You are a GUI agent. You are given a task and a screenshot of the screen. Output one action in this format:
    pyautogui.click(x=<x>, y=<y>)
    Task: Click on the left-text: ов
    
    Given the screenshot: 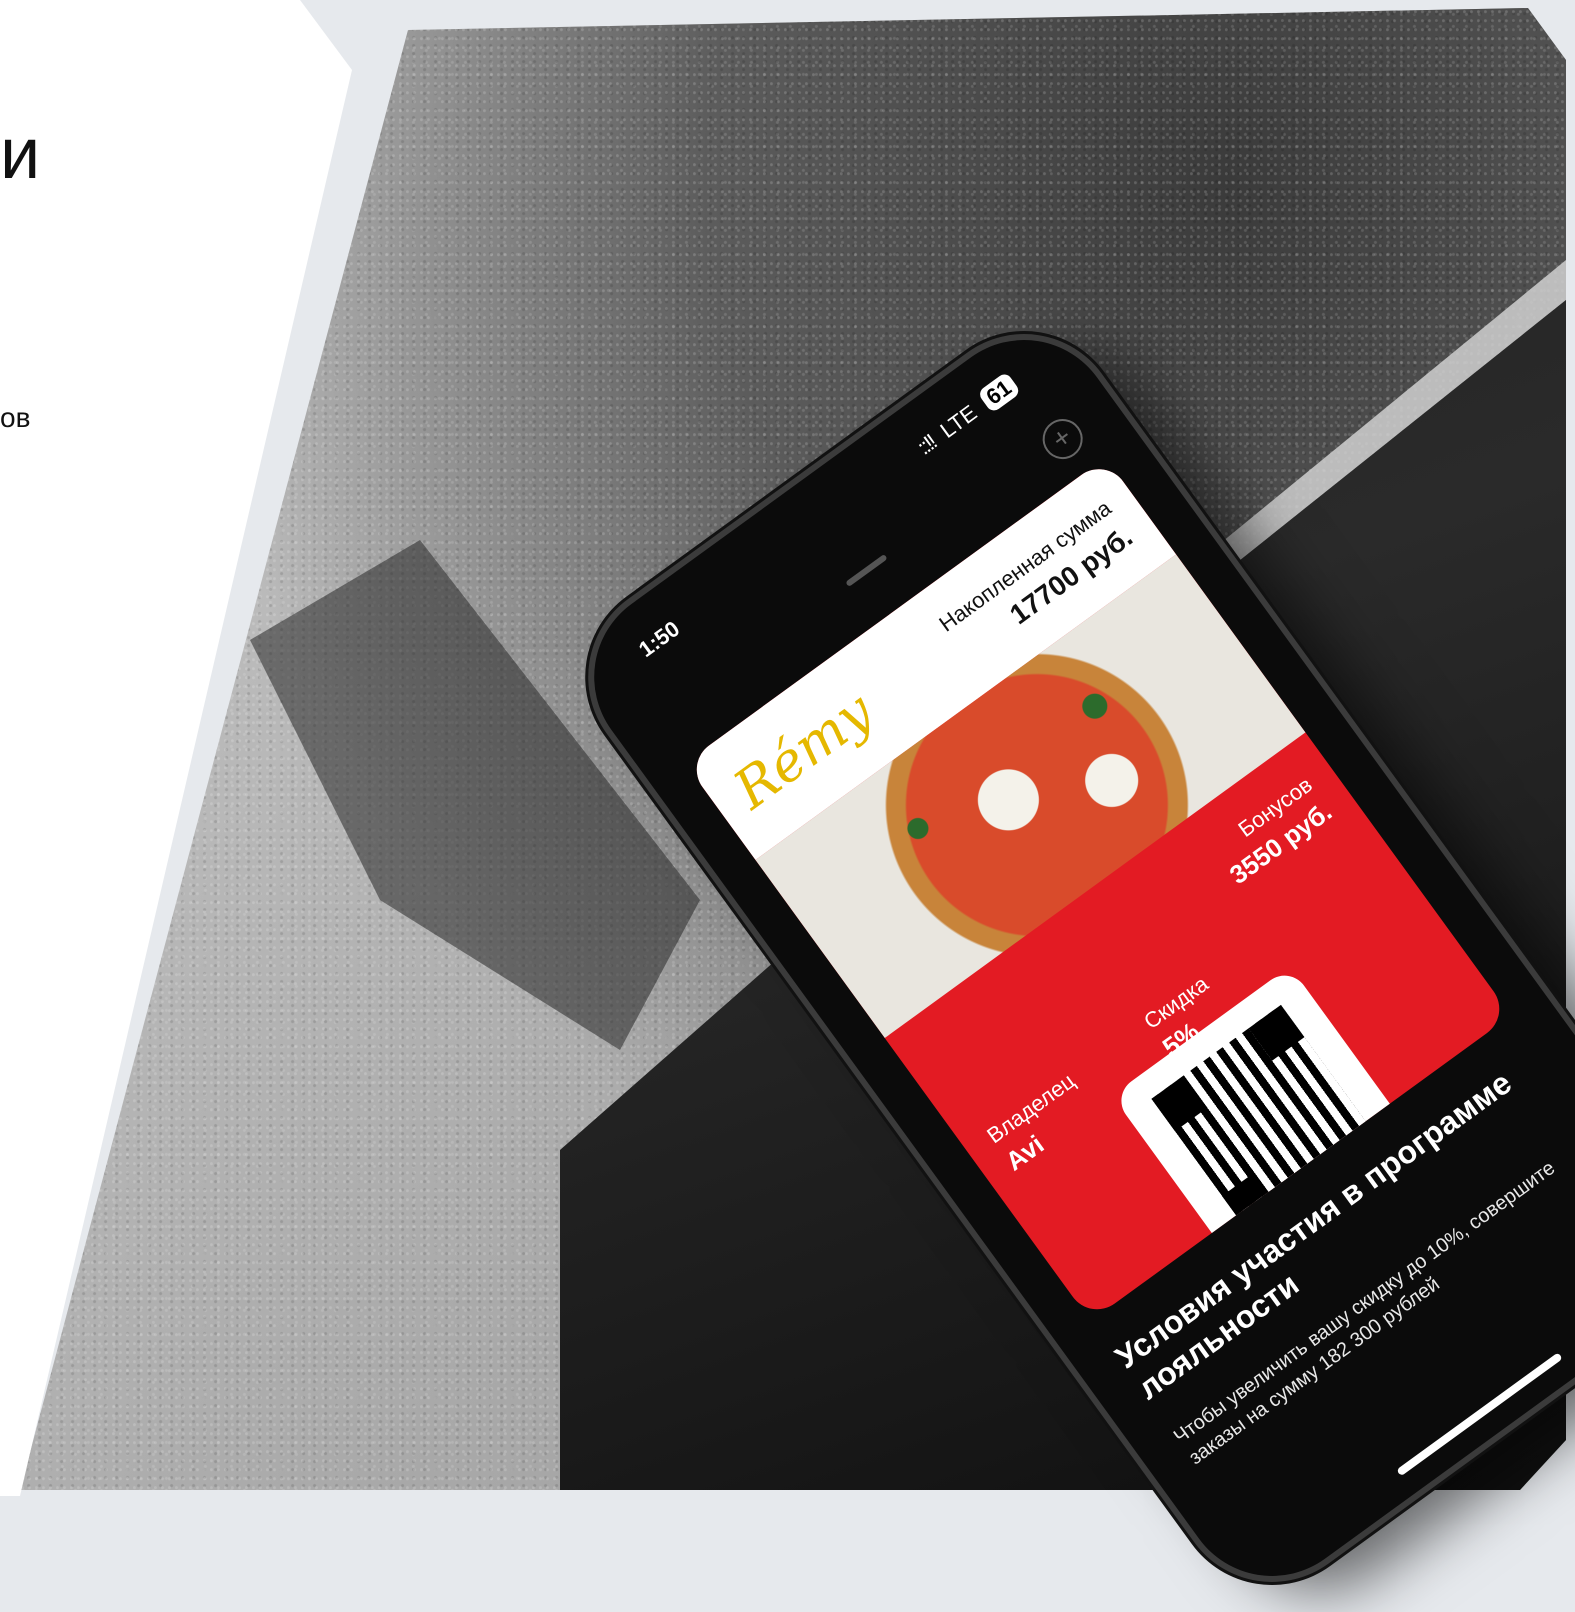 What is the action you would take?
    pyautogui.click(x=15, y=417)
    